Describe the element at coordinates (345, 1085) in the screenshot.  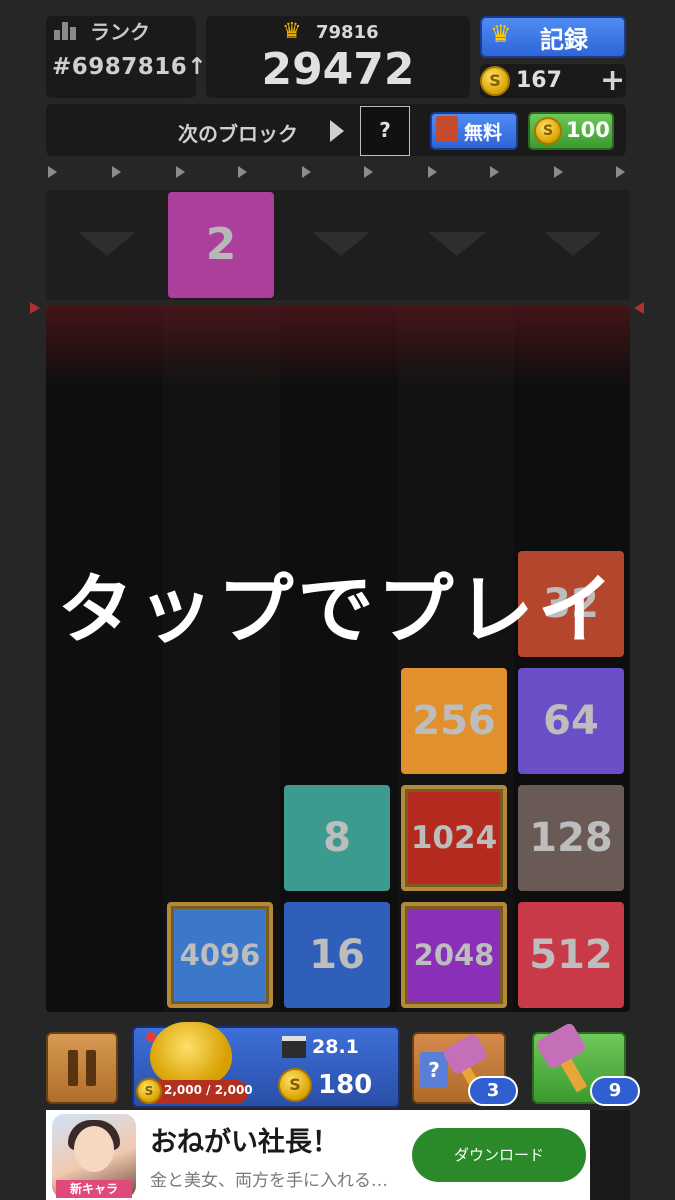
I see `piggy-amount: 180` at that location.